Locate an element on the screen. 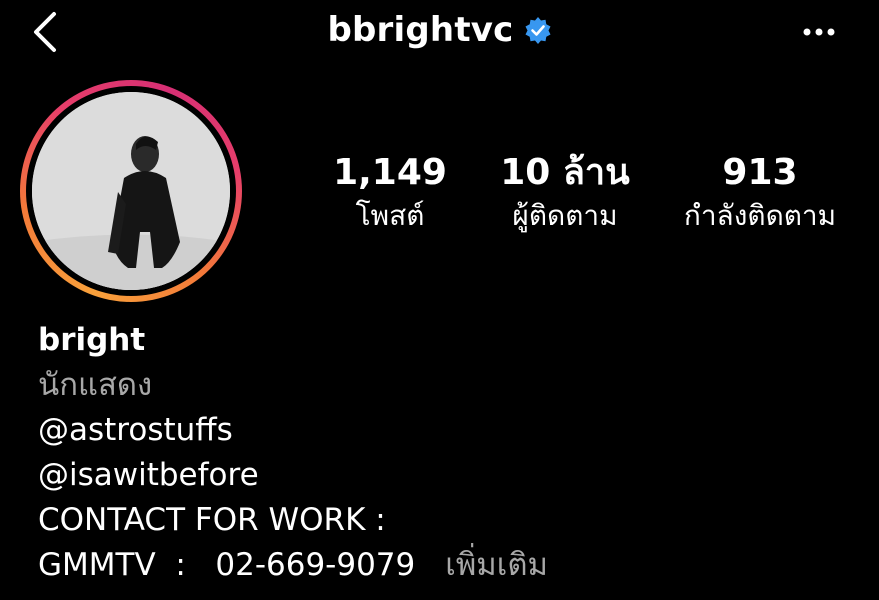 This screenshot has width=879, height=600. following-label: กำลังติดตาม is located at coordinates (760, 215).